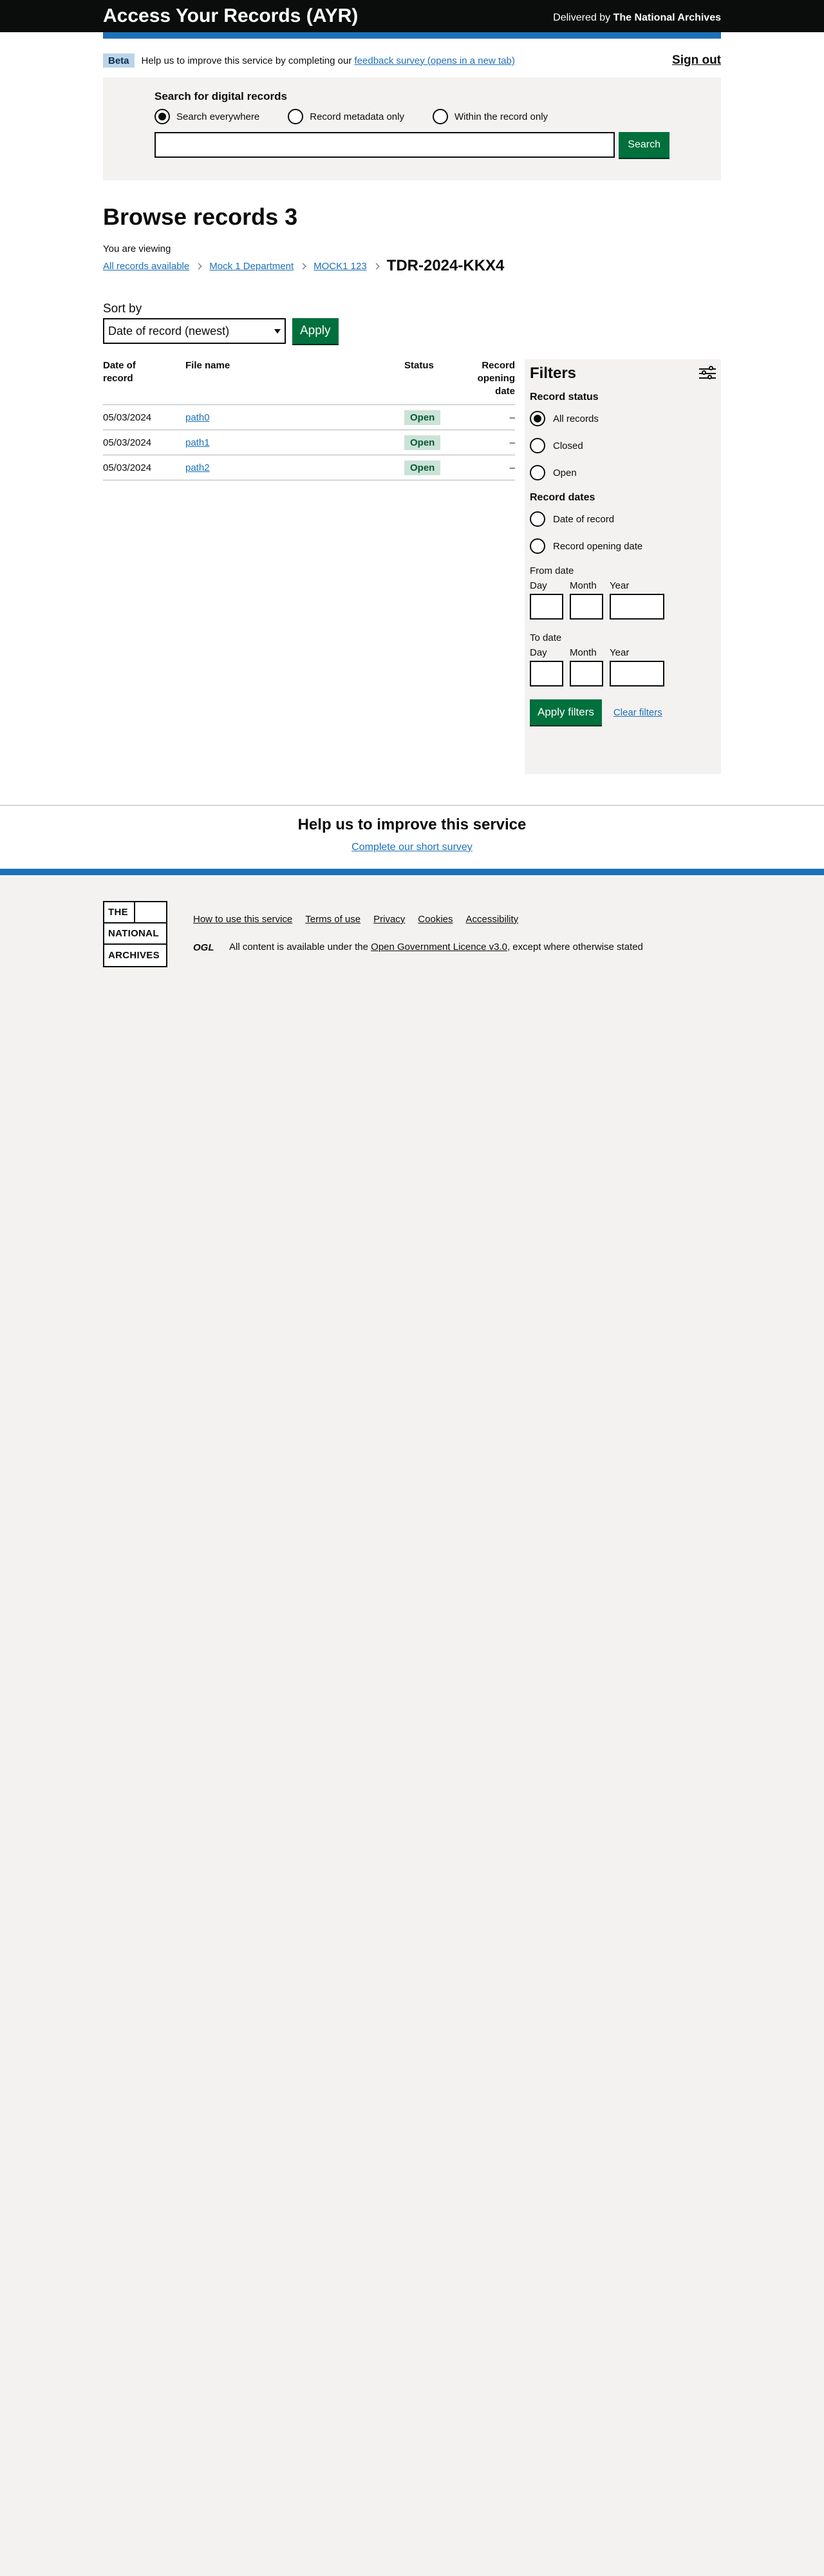  Describe the element at coordinates (565, 473) in the screenshot. I see `status-option-label: Open` at that location.